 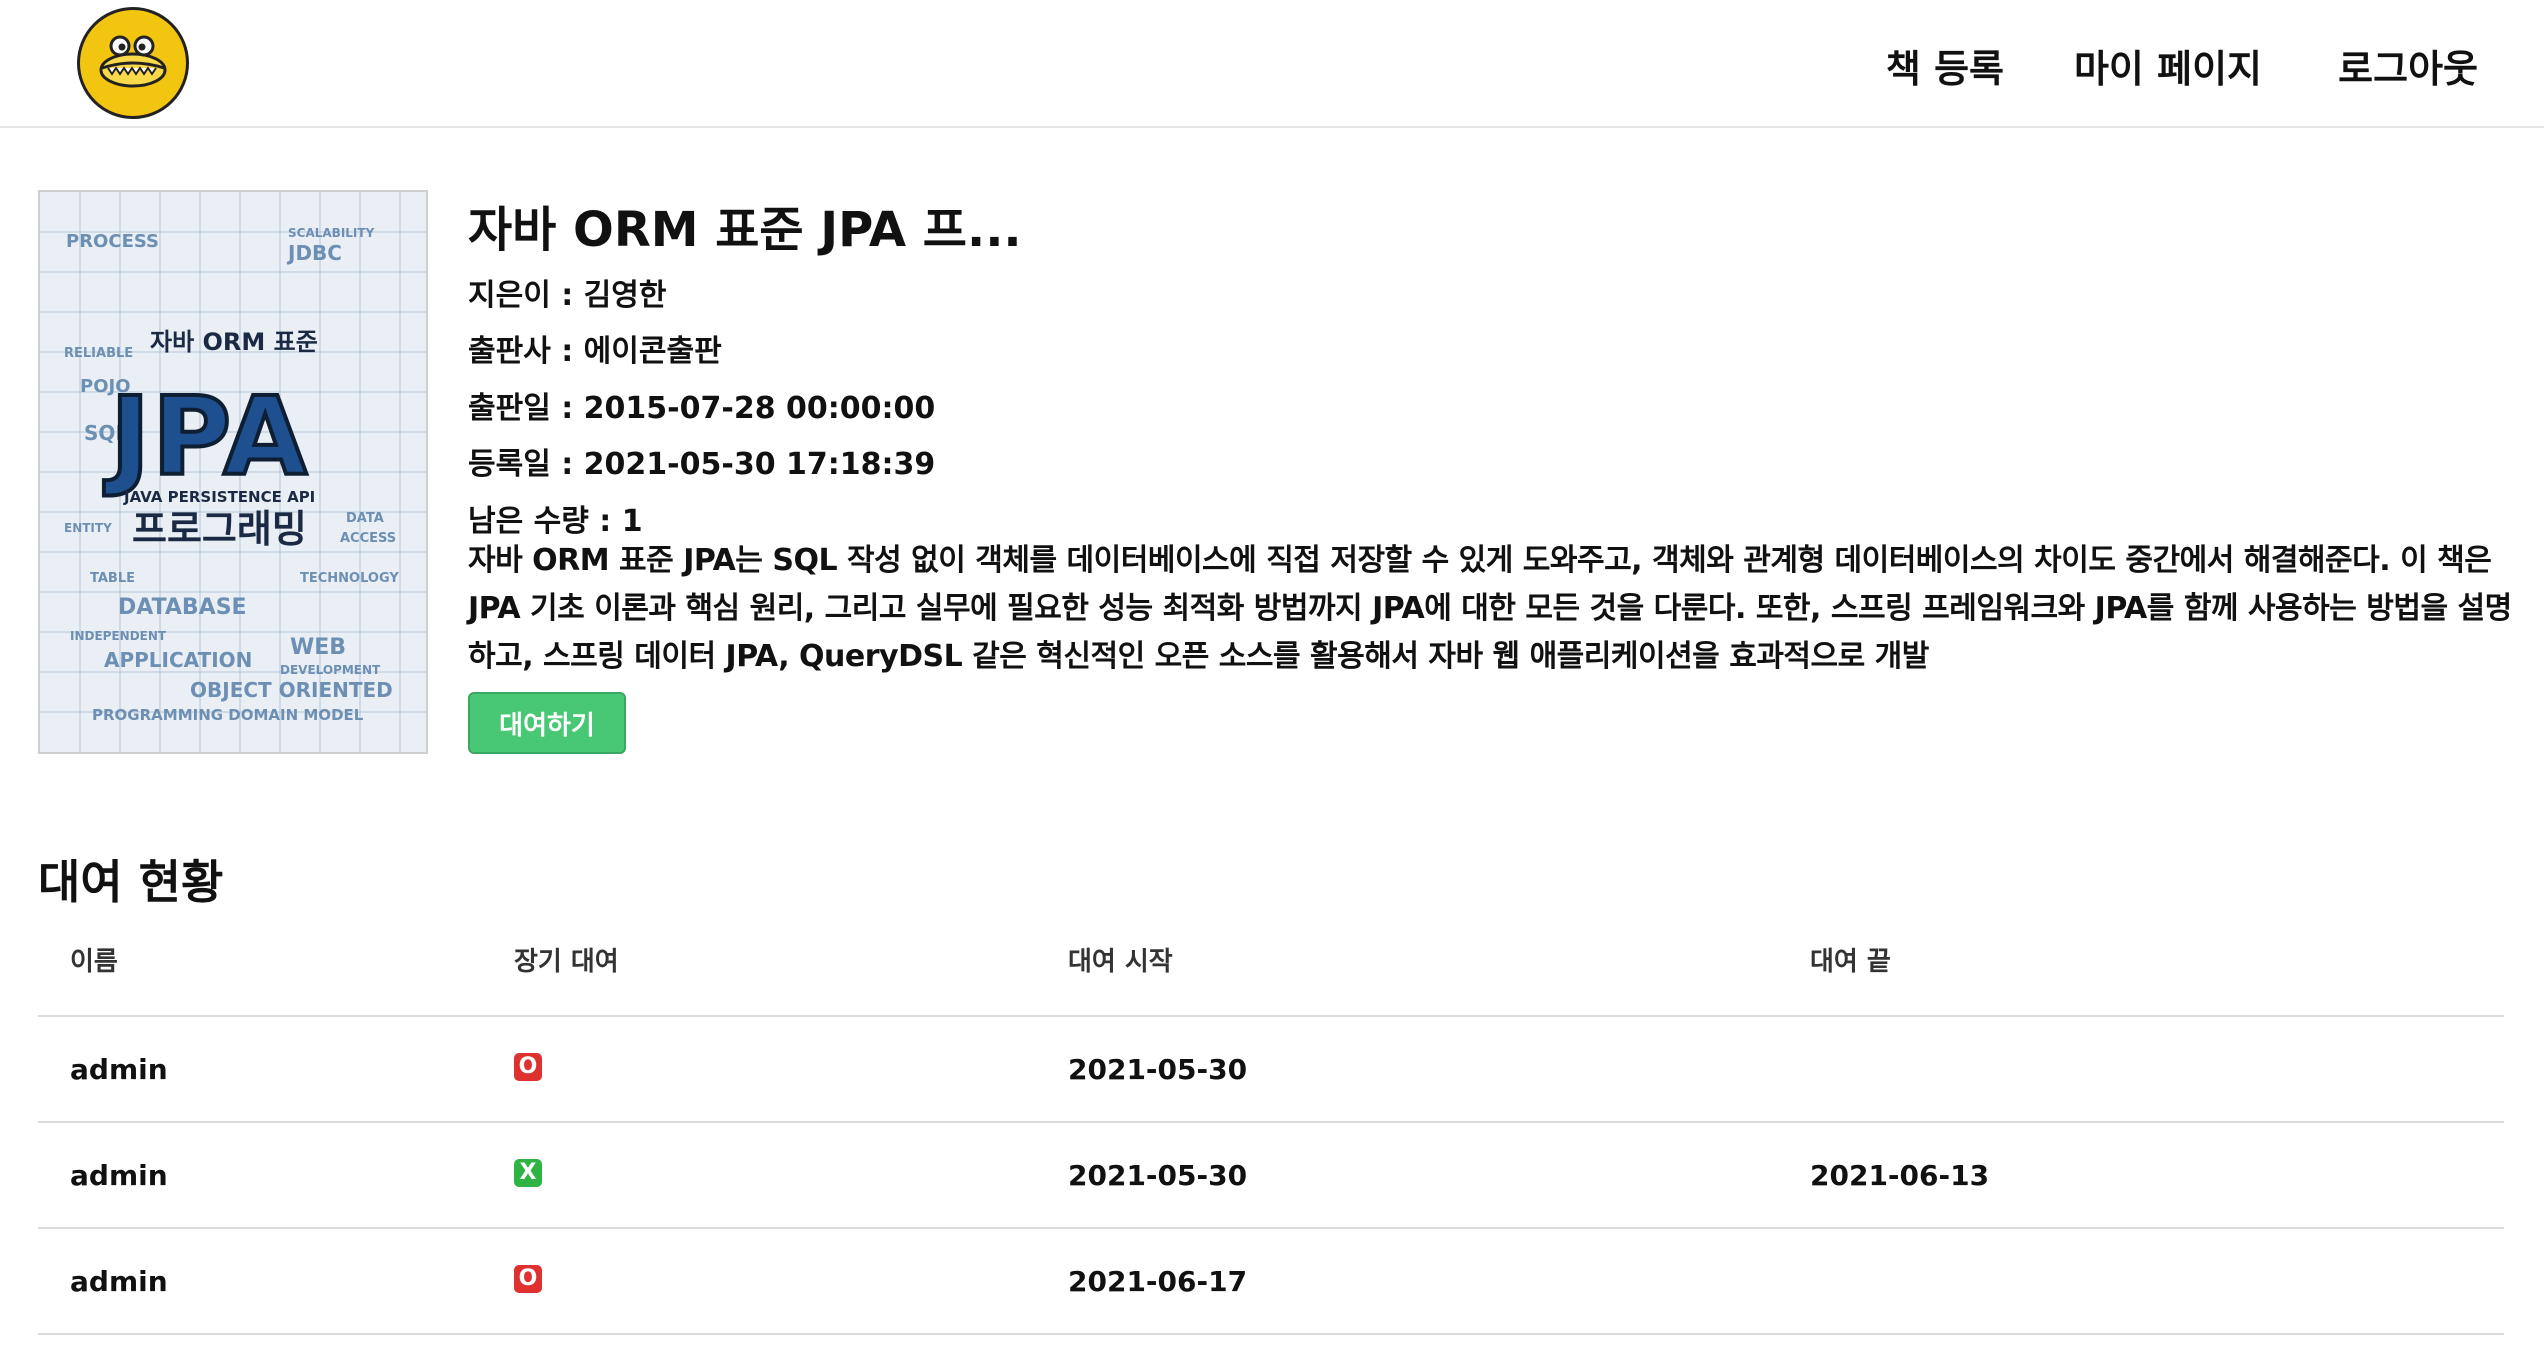 I want to click on svg-text: ACCESS, so click(x=368, y=538).